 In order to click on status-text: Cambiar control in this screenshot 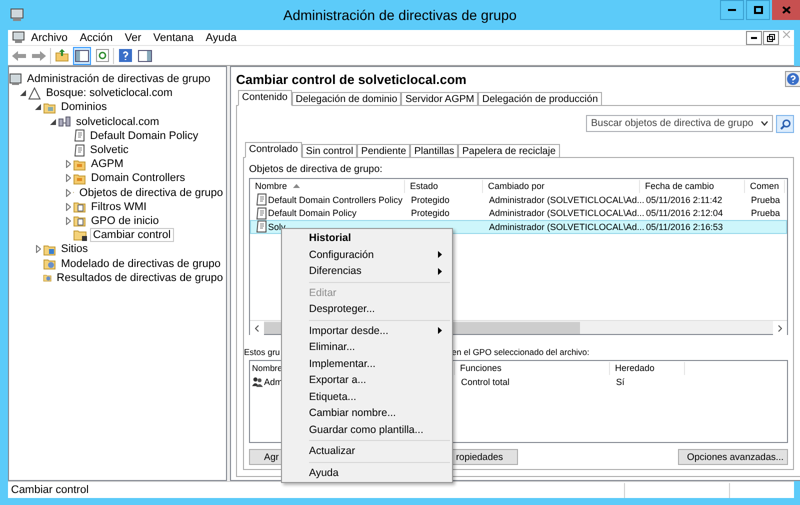, I will do `click(50, 490)`.